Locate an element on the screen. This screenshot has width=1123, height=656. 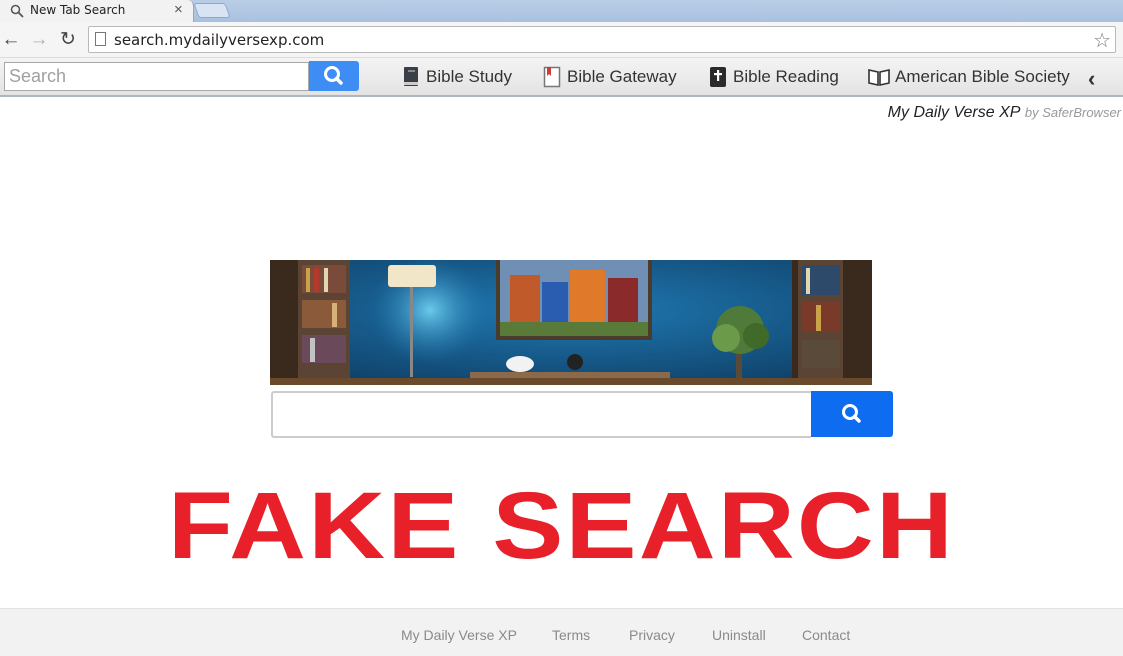
address-bar: search.mydailyversexp.com ☆ is located at coordinates (602, 39).